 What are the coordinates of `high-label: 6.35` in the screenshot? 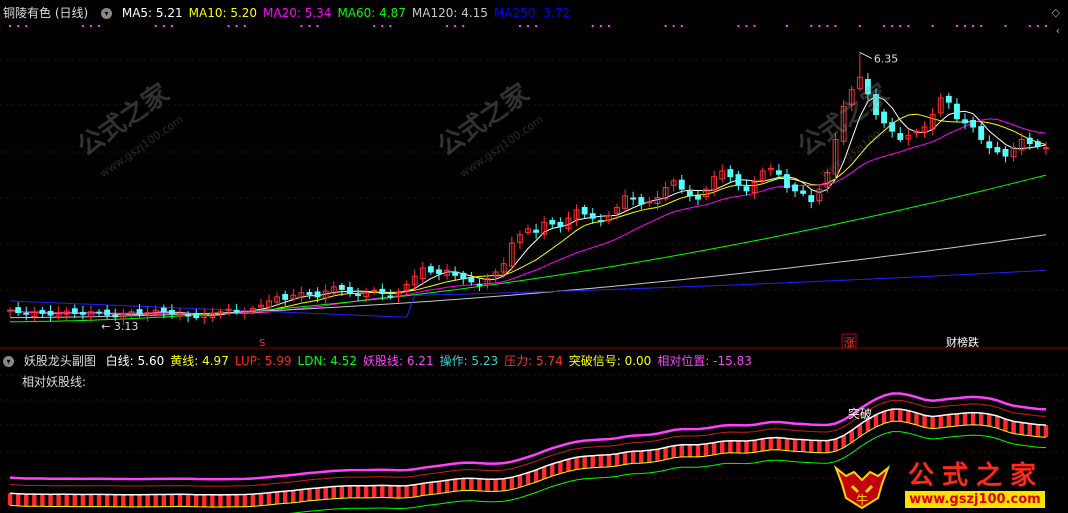 It's located at (886, 58).